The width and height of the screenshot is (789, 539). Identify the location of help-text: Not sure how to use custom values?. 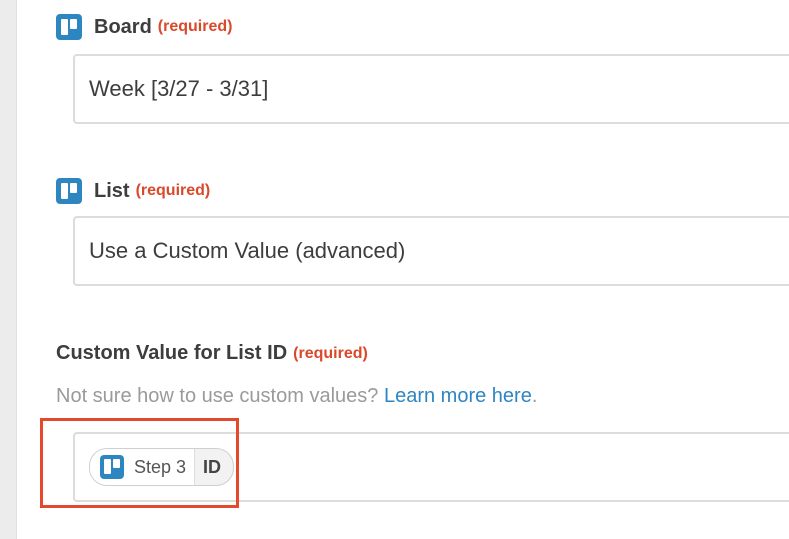
(217, 396).